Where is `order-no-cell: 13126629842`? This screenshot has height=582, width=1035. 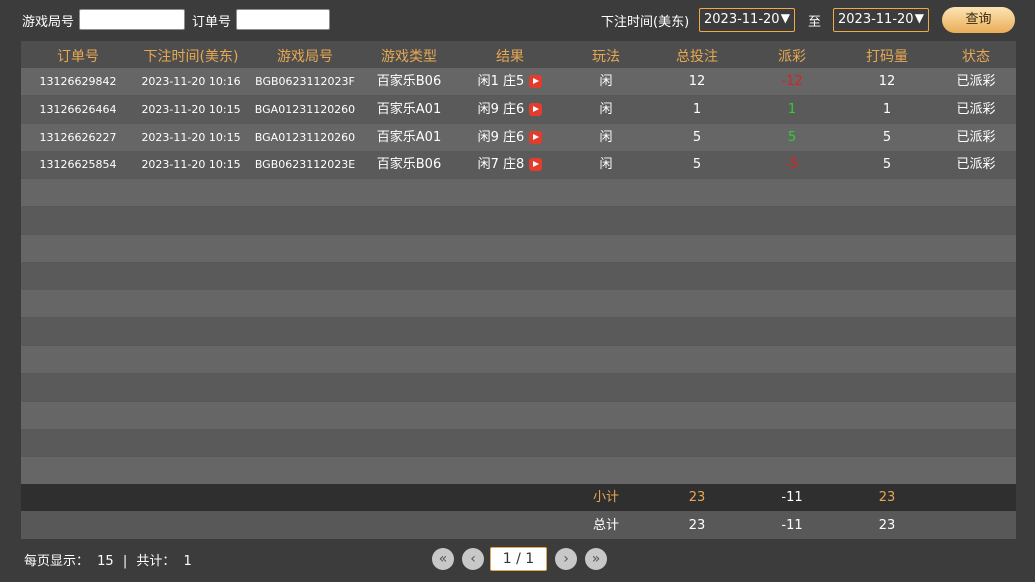
order-no-cell: 13126629842 is located at coordinates (78, 81).